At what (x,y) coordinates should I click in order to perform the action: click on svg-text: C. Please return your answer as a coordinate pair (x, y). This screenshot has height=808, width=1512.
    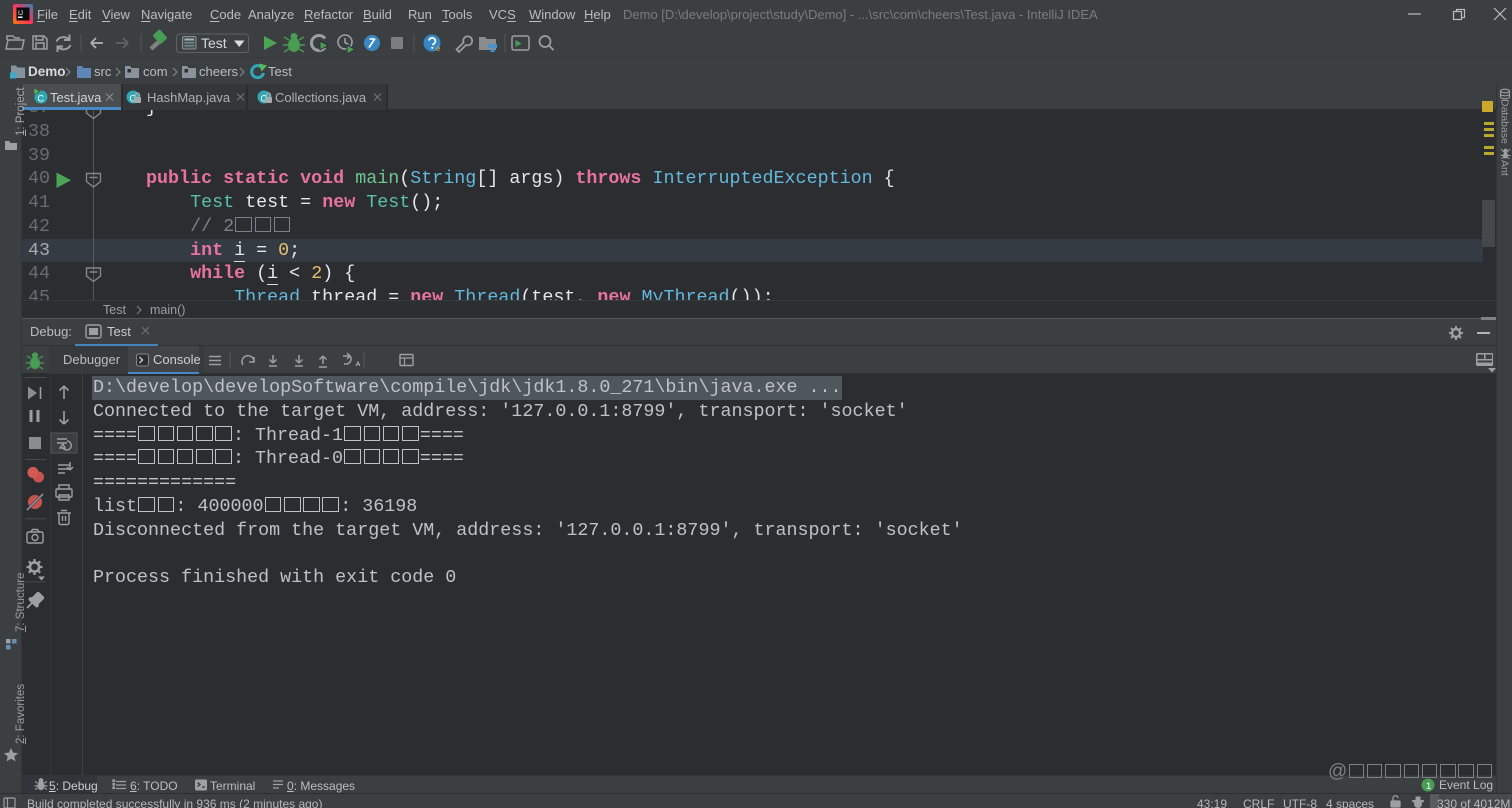
    Looking at the image, I should click on (41, 99).